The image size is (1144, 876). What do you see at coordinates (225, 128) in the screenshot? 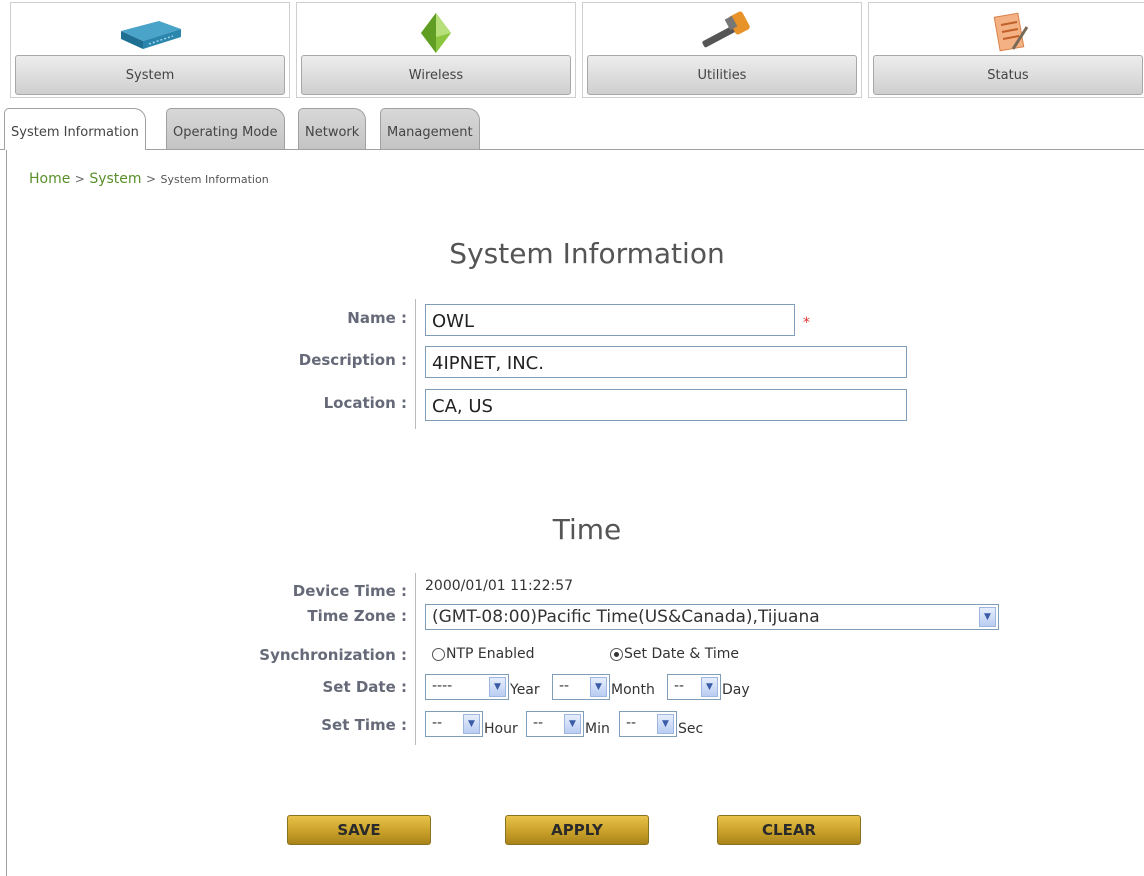
I see `tab-operating-mode: Operating Mode` at bounding box center [225, 128].